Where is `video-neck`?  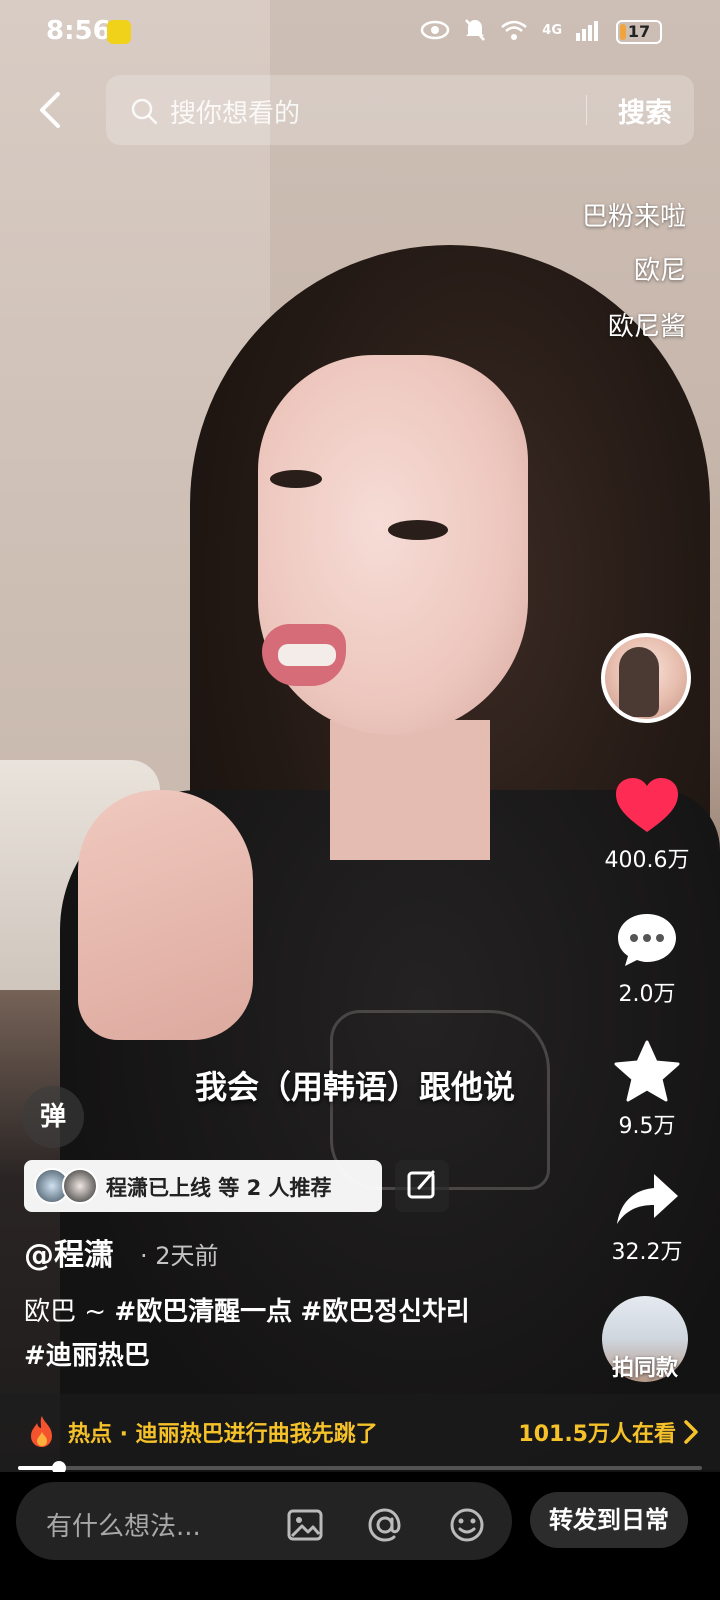 video-neck is located at coordinates (410, 790).